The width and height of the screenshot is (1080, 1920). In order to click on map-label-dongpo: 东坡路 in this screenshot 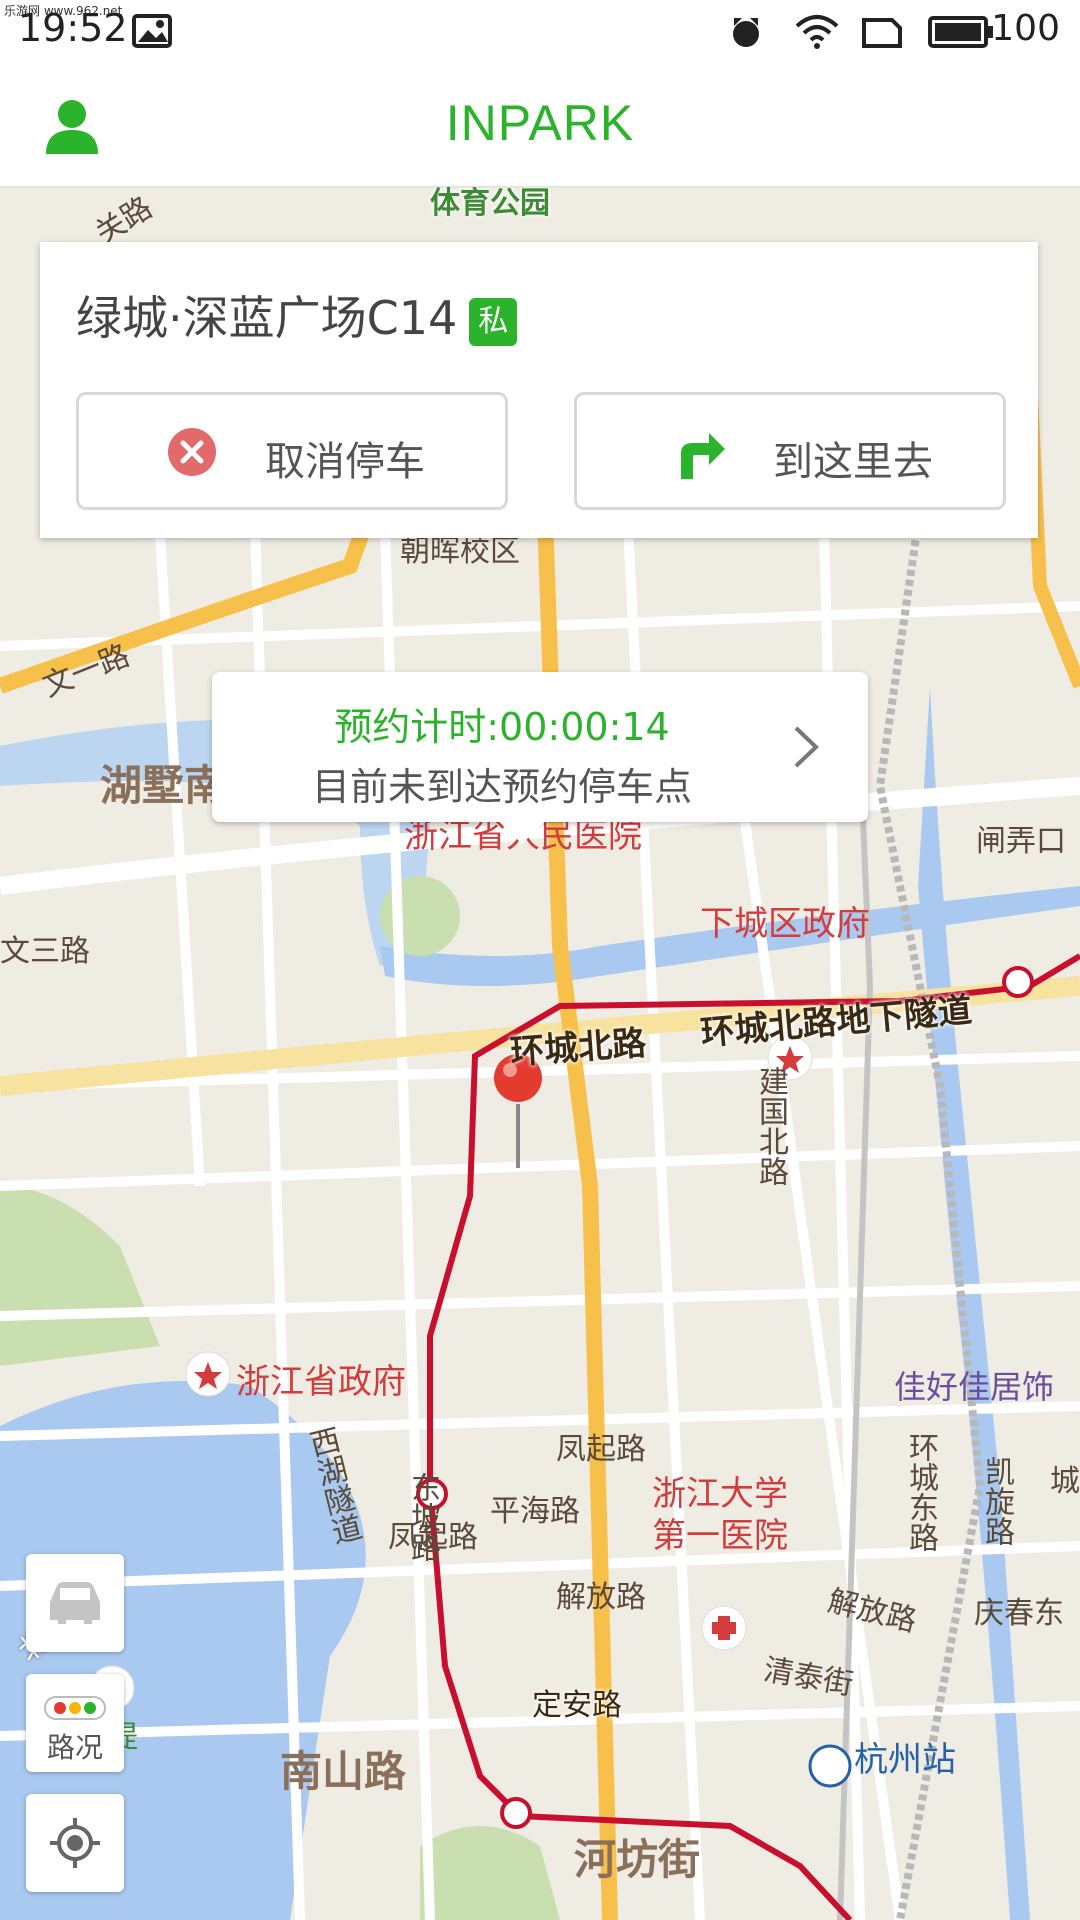, I will do `click(422, 1517)`.